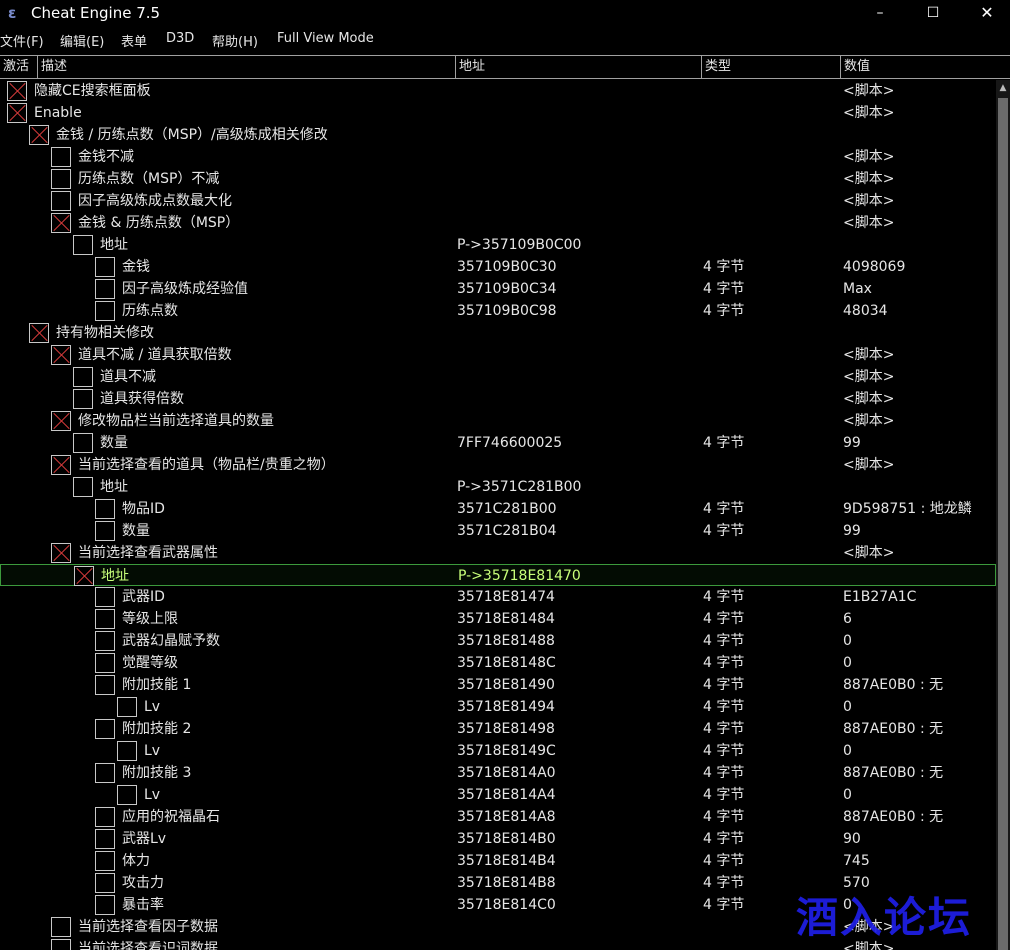 Image resolution: width=1010 pixels, height=950 pixels. Describe the element at coordinates (498, 619) in the screenshot. I see `table-row: 等级上限 35718E81484 4 字节 6` at that location.